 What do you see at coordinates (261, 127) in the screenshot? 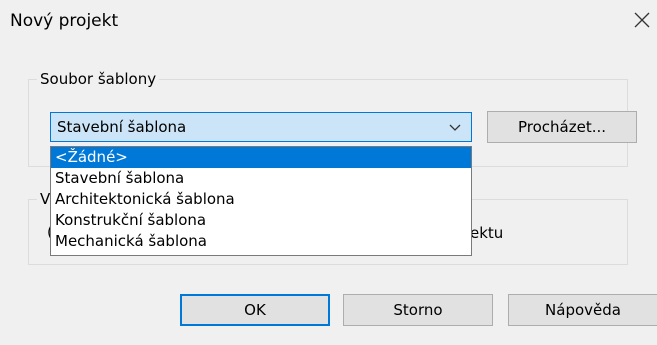
I see `template-combobox: Stavební šablona` at bounding box center [261, 127].